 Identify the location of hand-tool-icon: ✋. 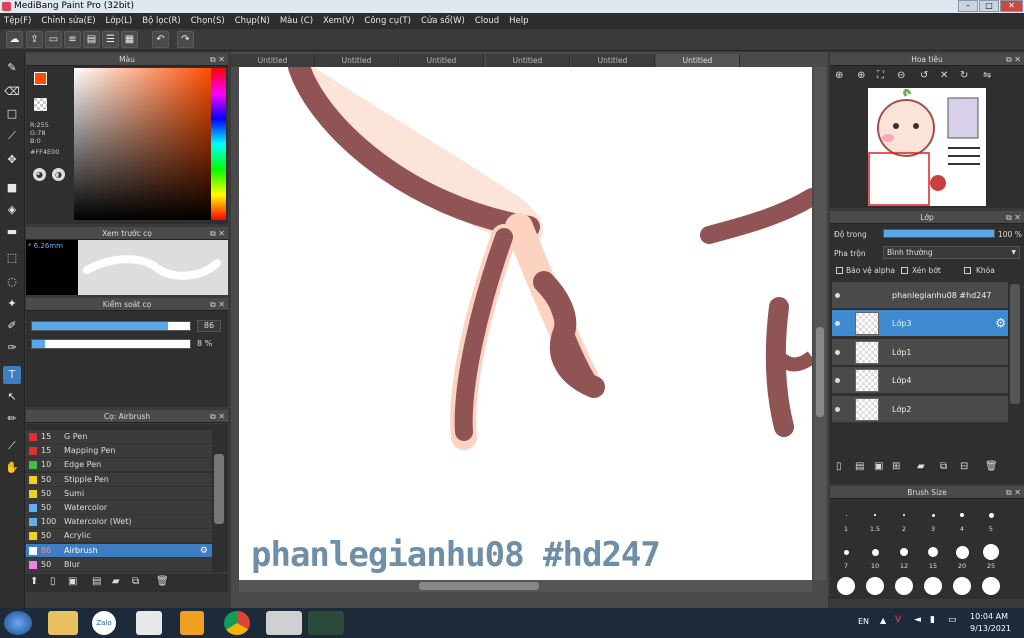
(12, 468).